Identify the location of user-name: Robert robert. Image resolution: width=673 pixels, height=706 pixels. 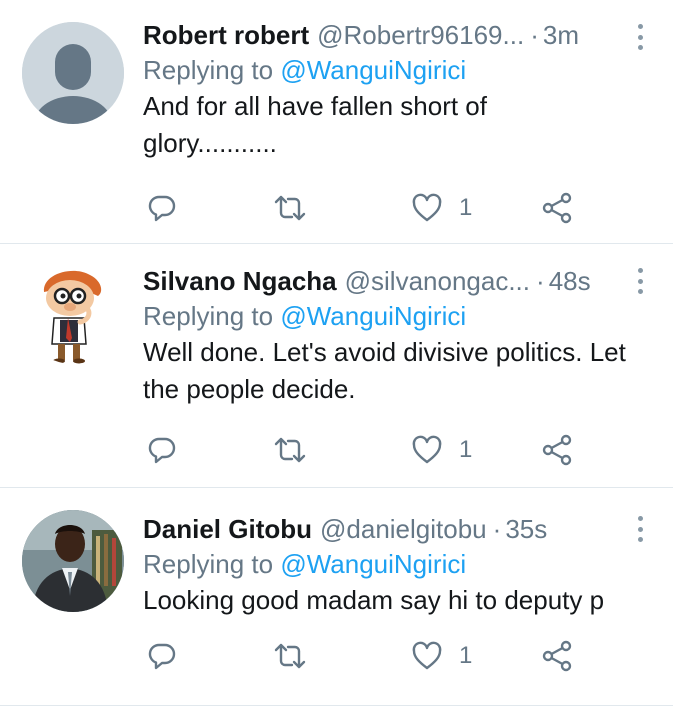
(226, 35).